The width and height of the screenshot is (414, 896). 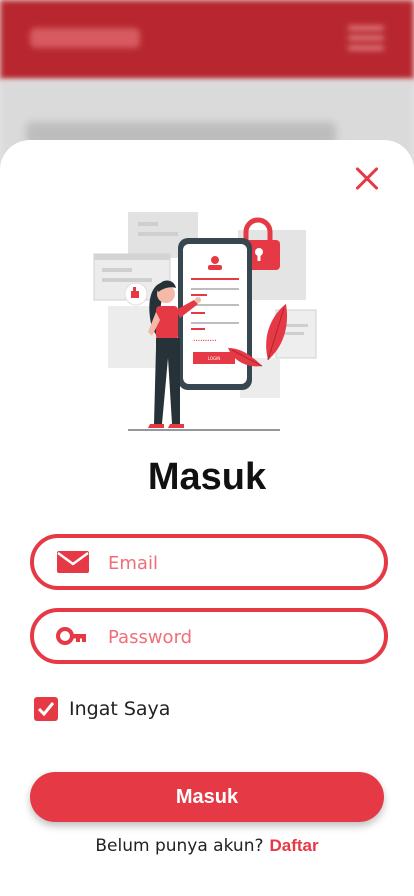 What do you see at coordinates (238, 563) in the screenshot?
I see `email-input` at bounding box center [238, 563].